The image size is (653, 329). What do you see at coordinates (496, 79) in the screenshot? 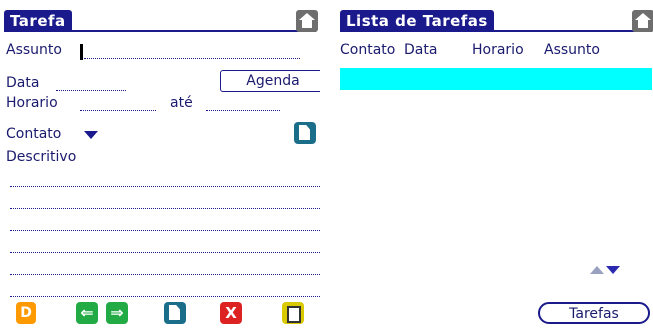
I see `table-row` at bounding box center [496, 79].